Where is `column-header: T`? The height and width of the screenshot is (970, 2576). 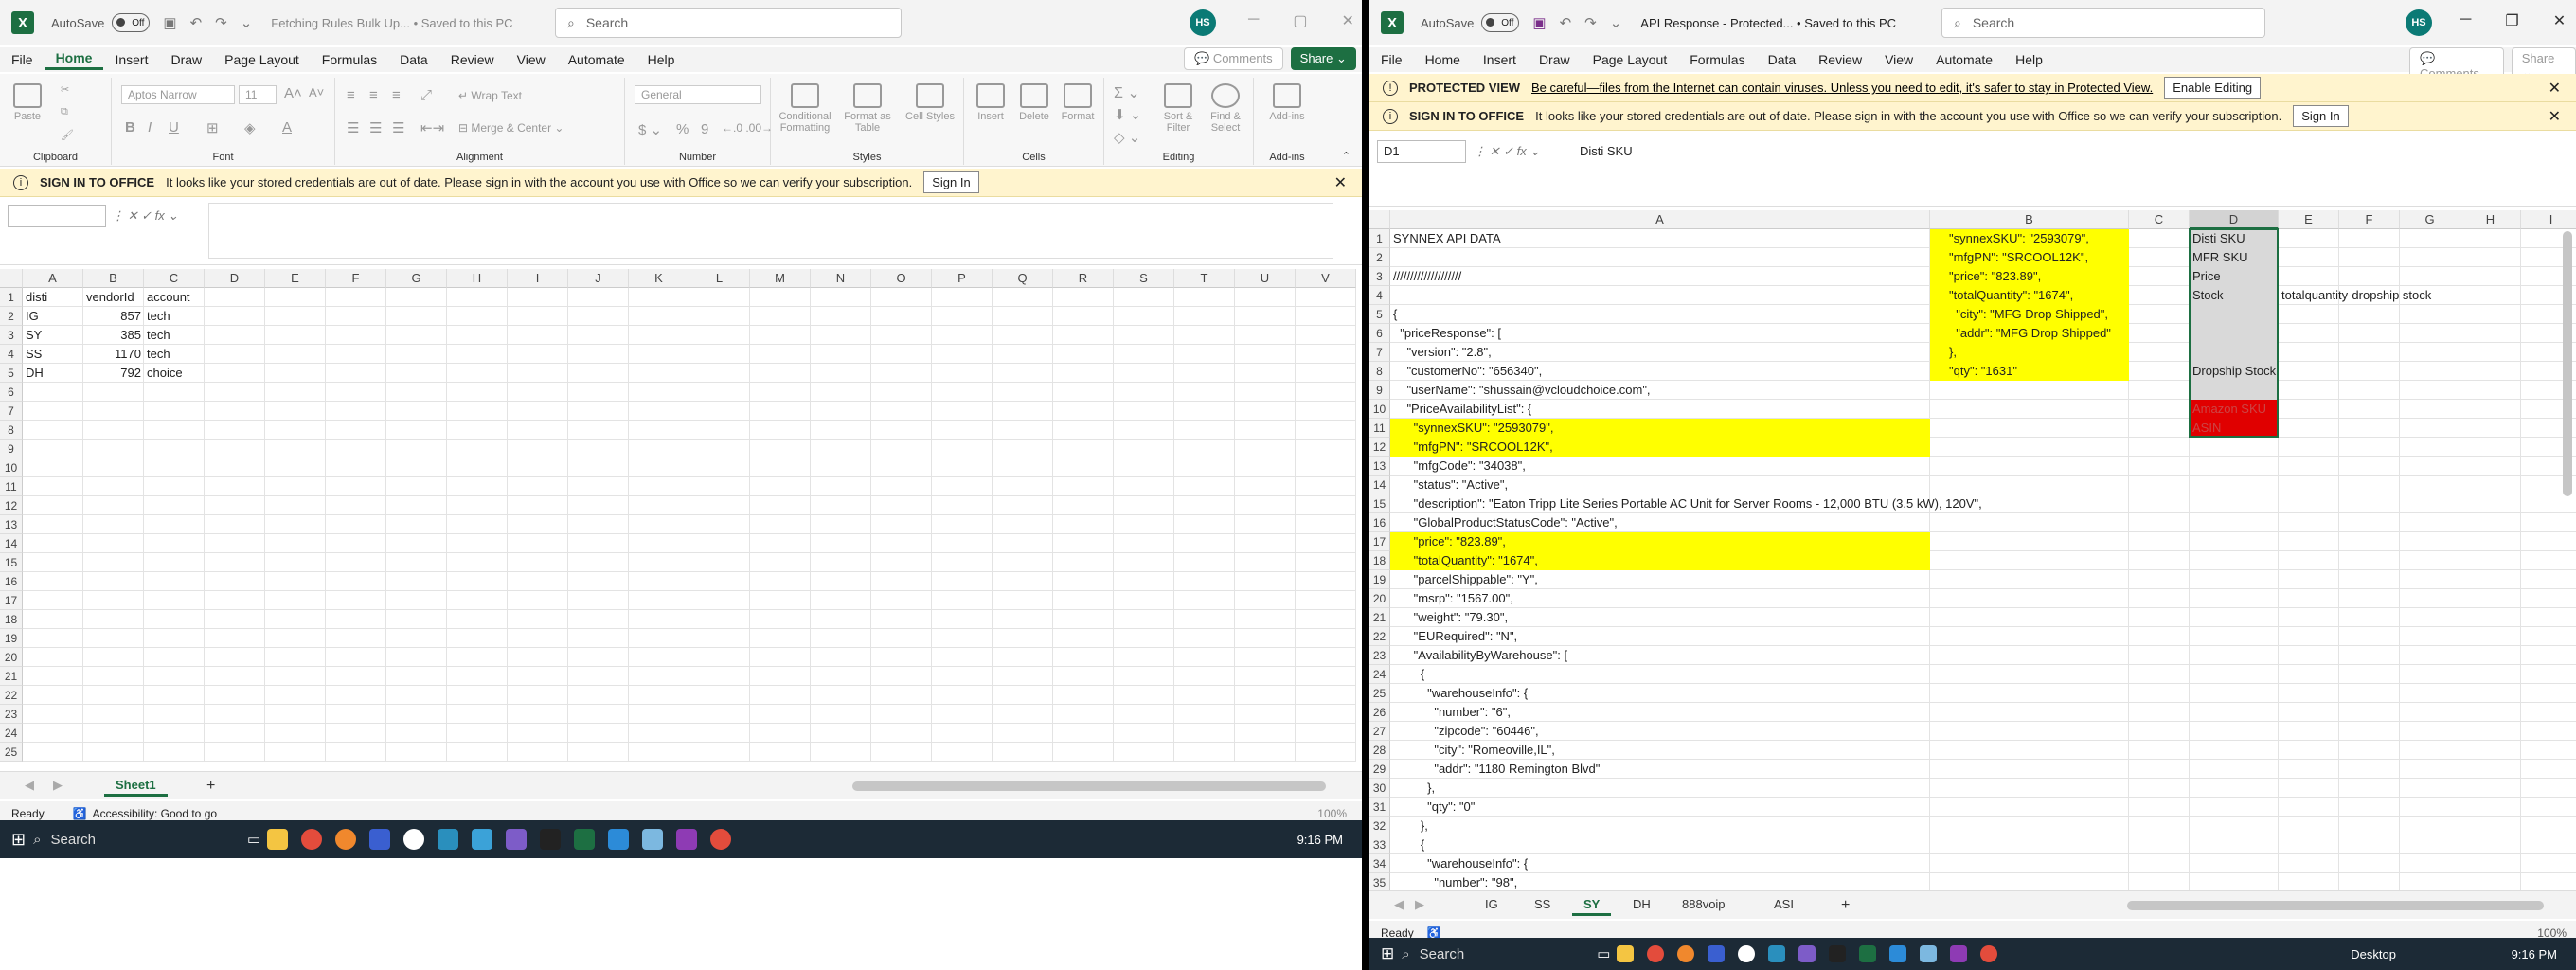 column-header: T is located at coordinates (1204, 278).